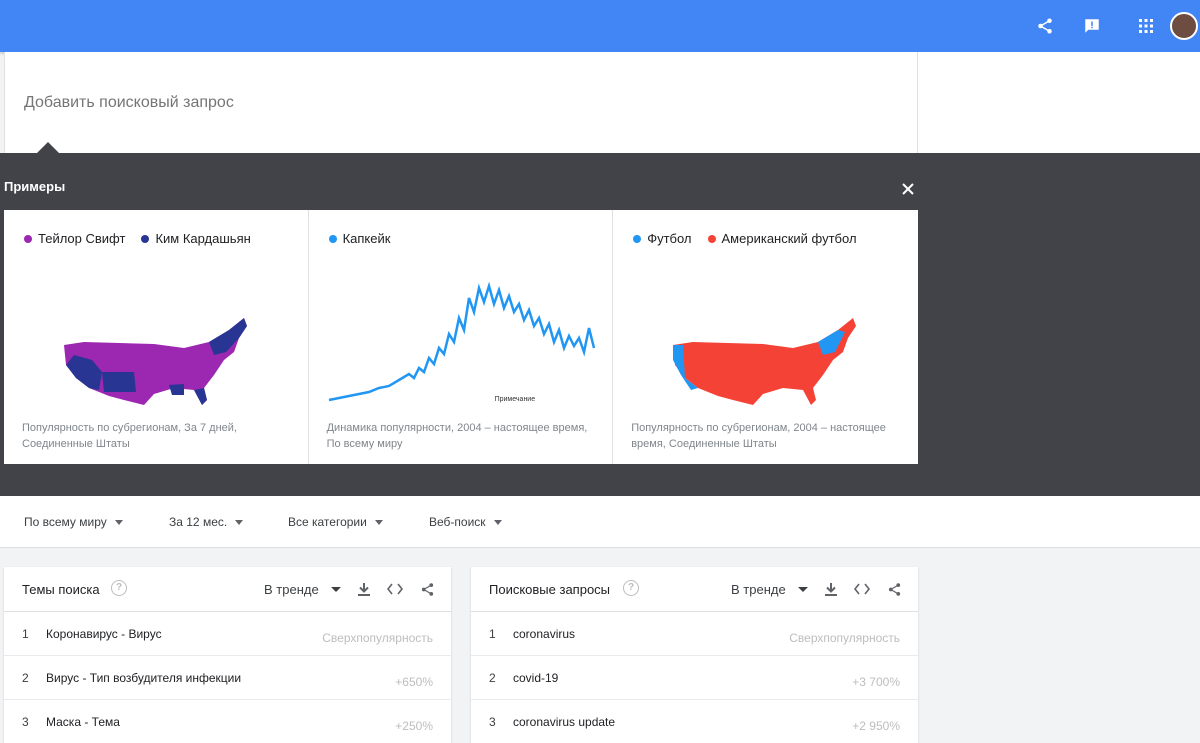  Describe the element at coordinates (564, 722) in the screenshot. I see `row-name: coronavirus update` at that location.